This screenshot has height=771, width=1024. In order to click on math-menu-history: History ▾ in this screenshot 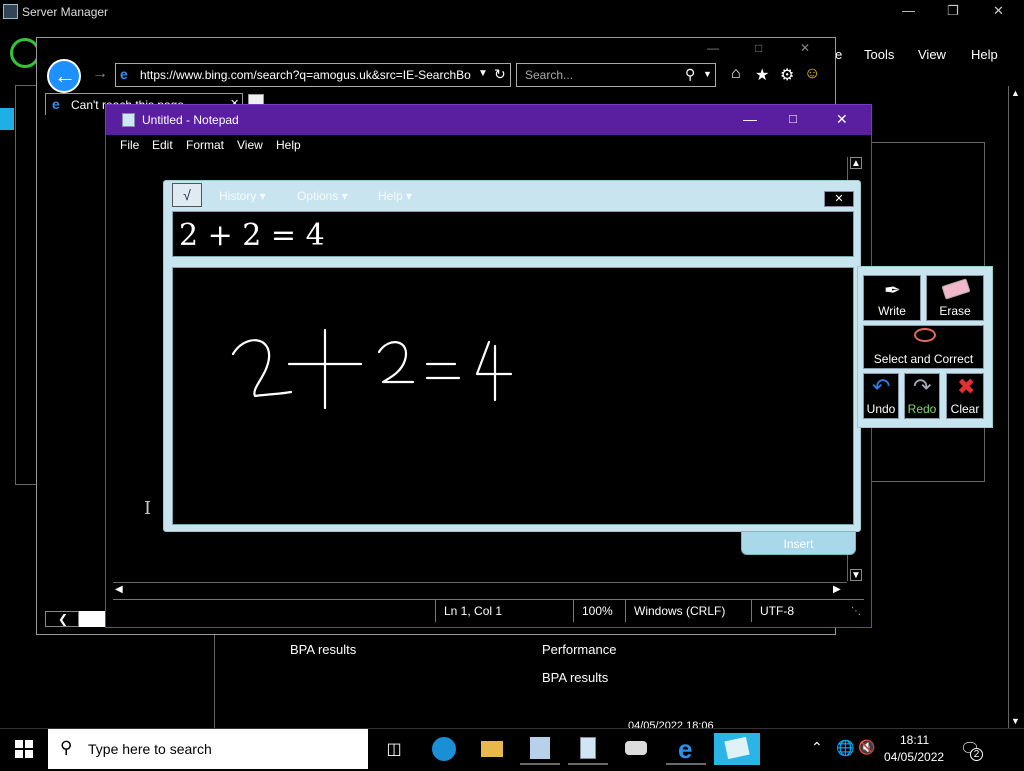, I will do `click(242, 196)`.